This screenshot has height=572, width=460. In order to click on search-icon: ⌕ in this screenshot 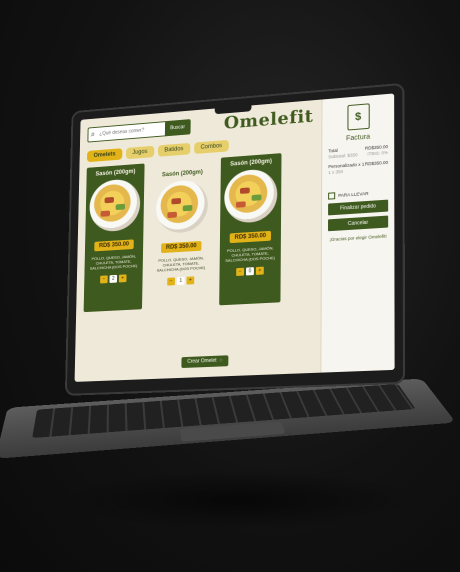, I will do `click(93, 134)`.